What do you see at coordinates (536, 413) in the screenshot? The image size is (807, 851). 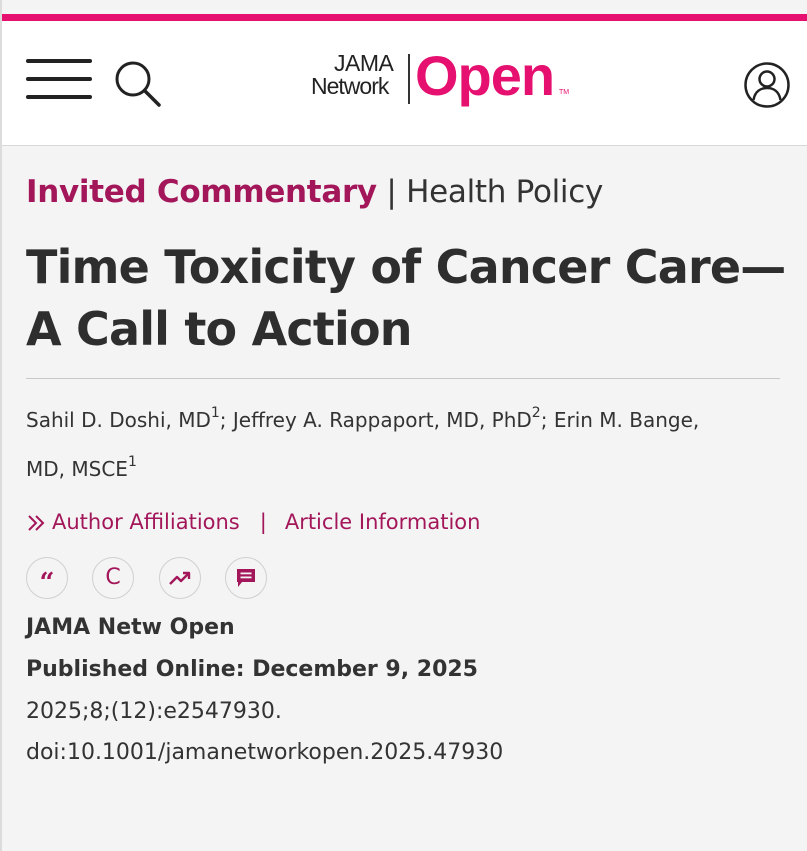 I see `author-affiliation-number: 2` at bounding box center [536, 413].